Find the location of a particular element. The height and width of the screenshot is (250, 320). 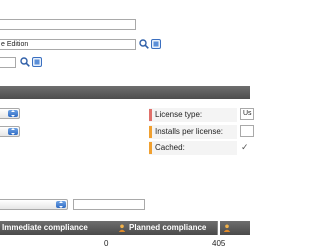

license-type-select: Us is located at coordinates (247, 114).